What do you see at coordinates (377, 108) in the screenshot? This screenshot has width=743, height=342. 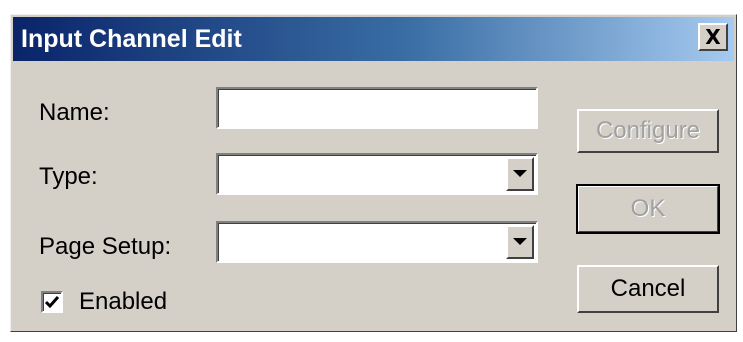 I see `name-field` at bounding box center [377, 108].